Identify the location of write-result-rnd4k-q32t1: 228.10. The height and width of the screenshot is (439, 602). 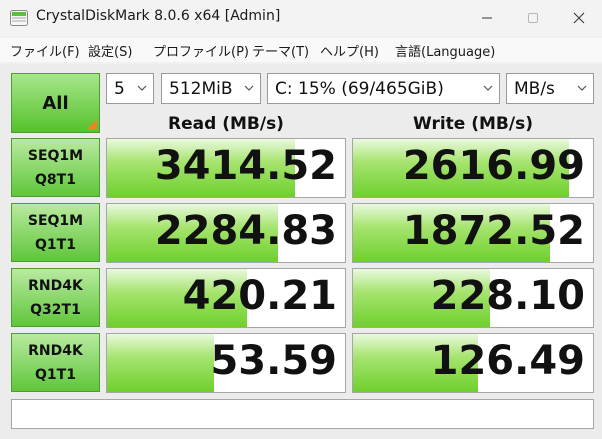
(473, 298).